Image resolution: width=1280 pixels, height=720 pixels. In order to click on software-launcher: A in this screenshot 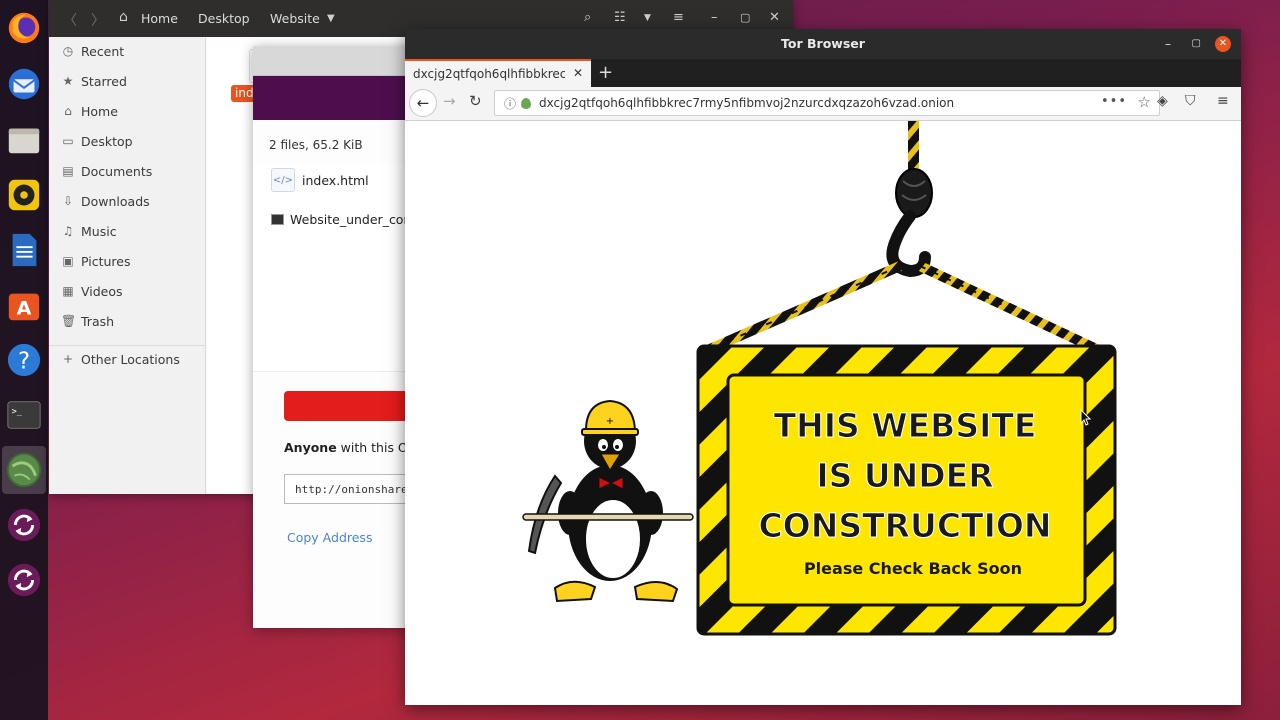, I will do `click(24, 305)`.